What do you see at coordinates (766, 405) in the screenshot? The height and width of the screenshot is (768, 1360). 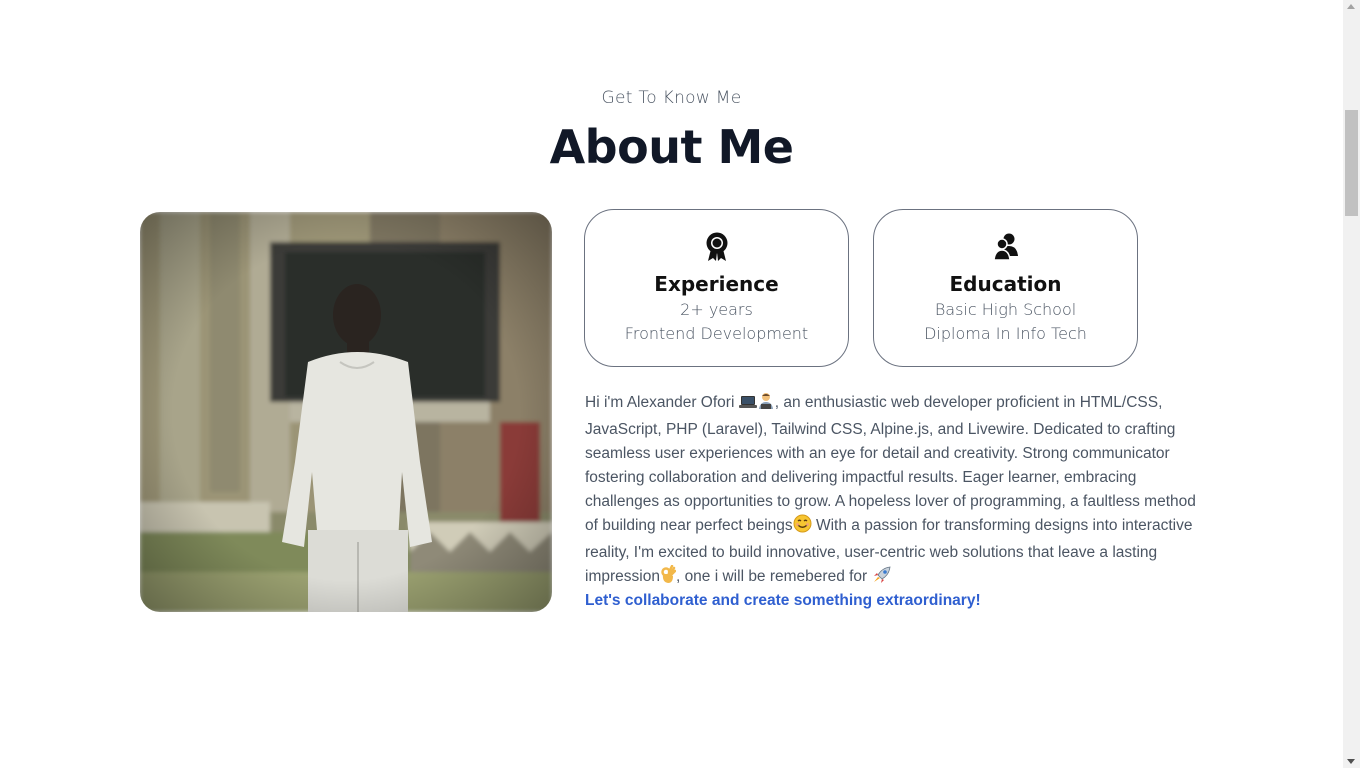 I see `technologist-emoji-icon` at bounding box center [766, 405].